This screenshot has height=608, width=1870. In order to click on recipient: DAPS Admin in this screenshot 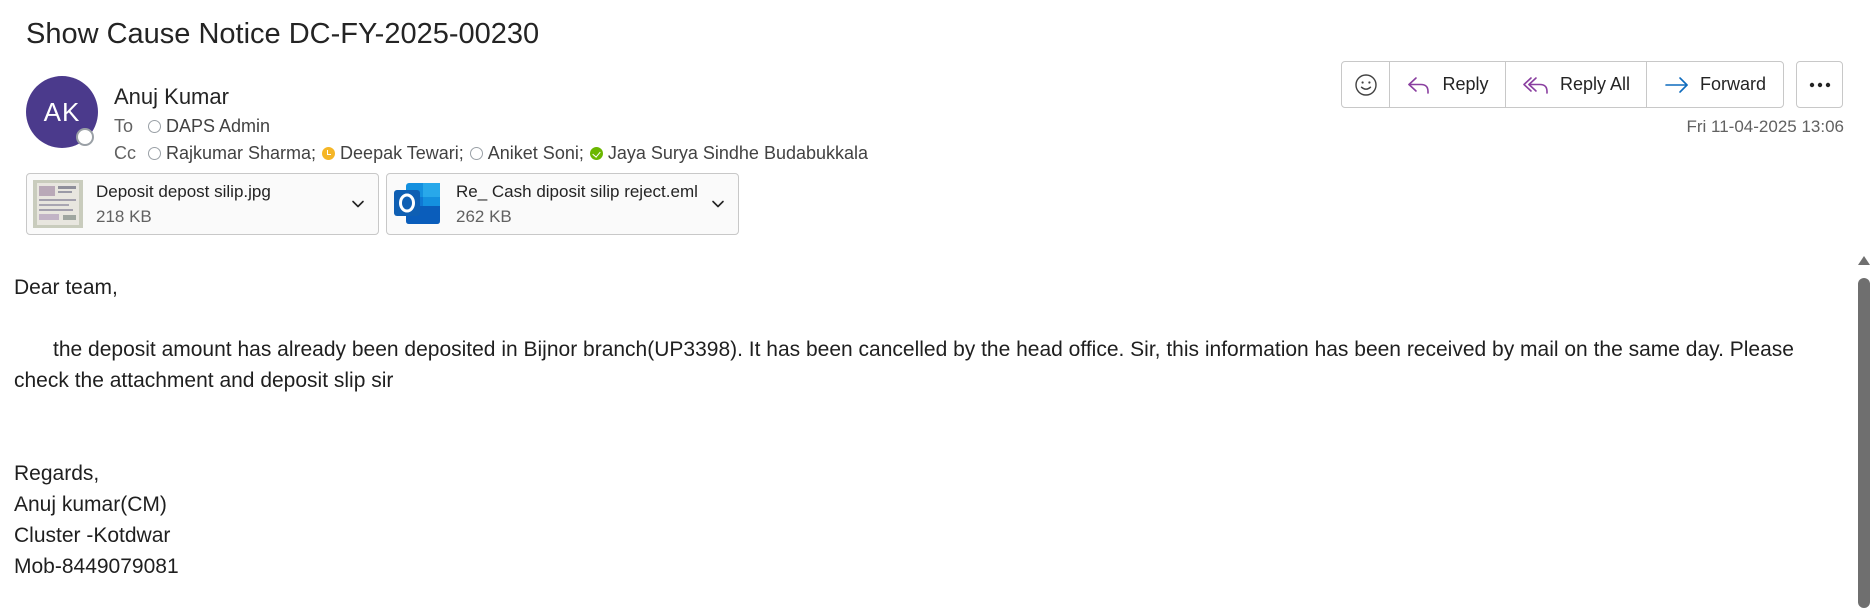, I will do `click(209, 126)`.